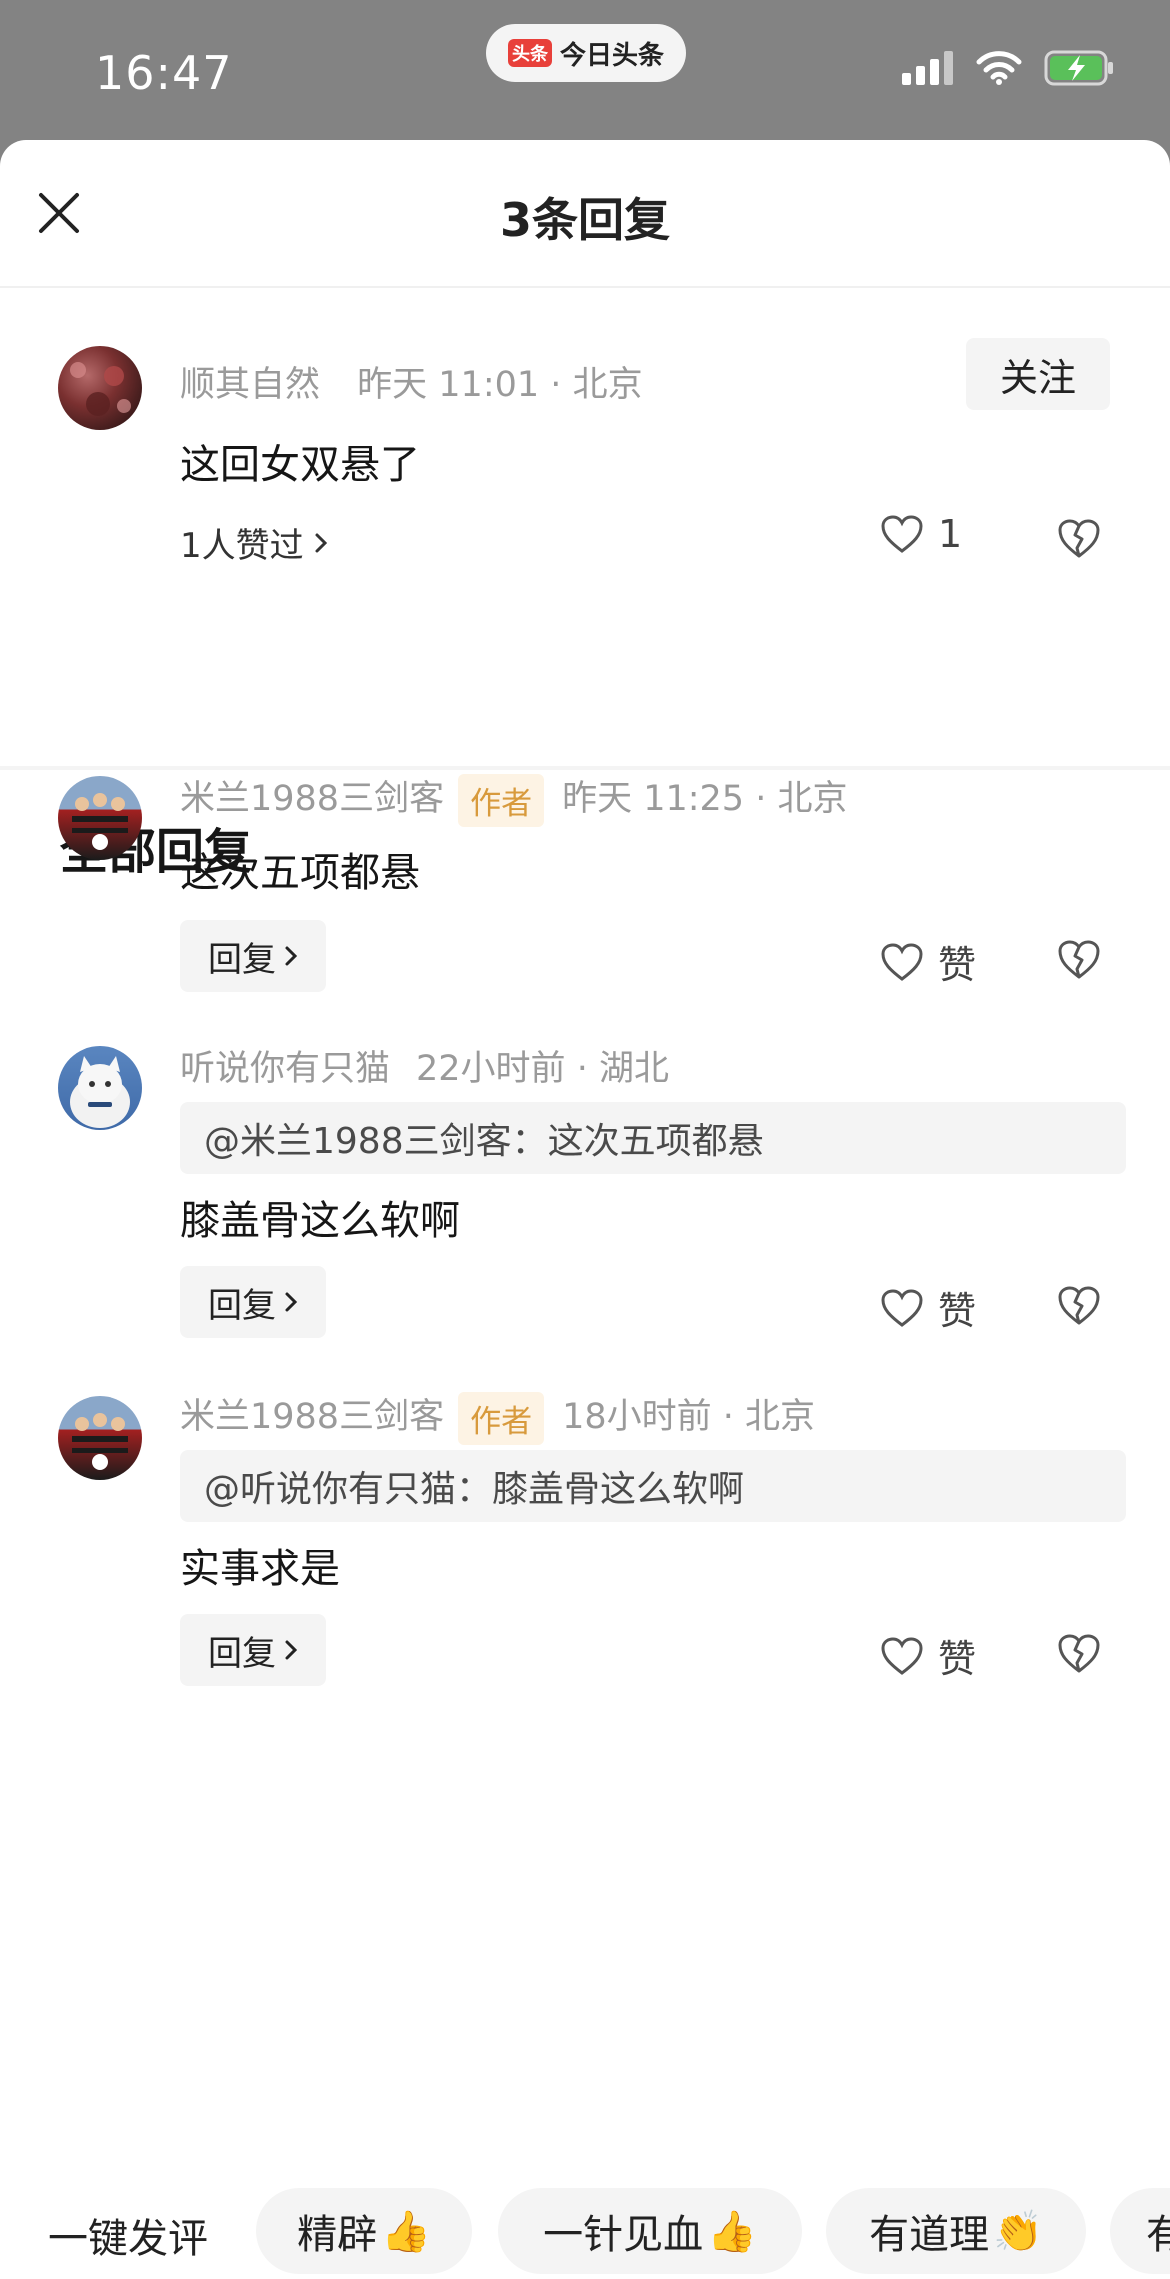  I want to click on quick-reply-chip: 一针见血 👍, so click(650, 2231).